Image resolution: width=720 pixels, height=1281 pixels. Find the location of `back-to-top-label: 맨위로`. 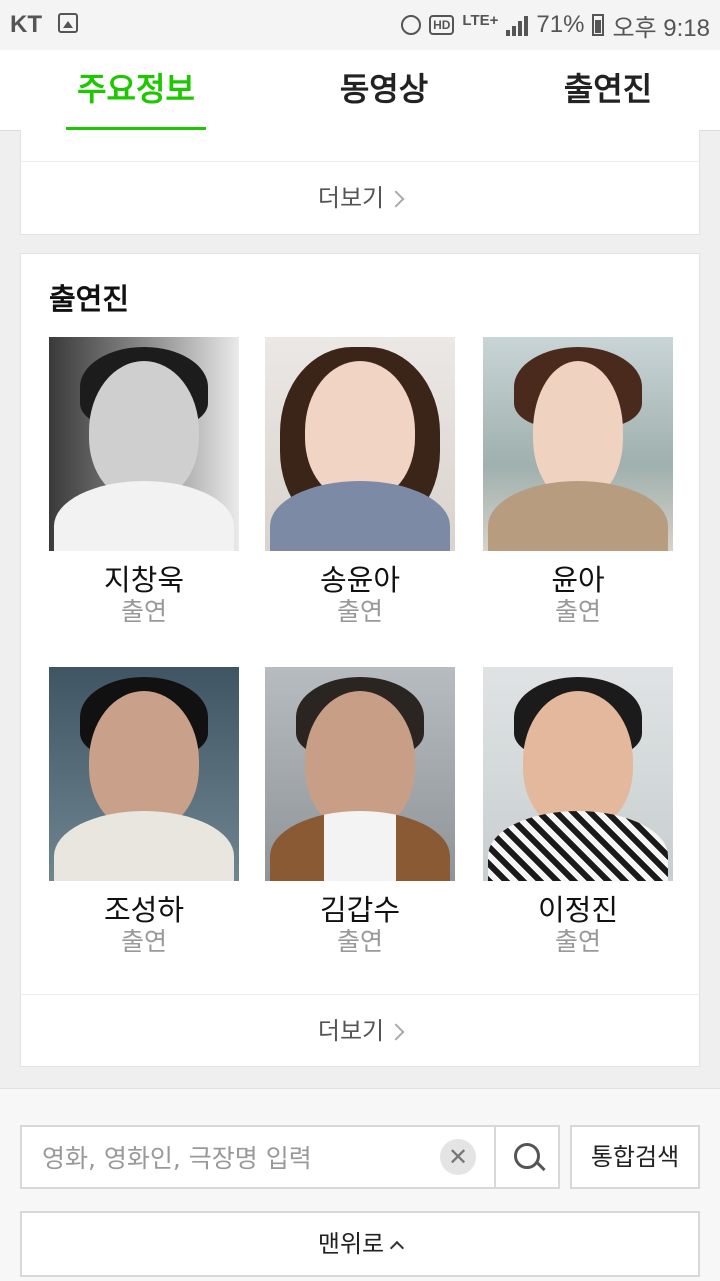

back-to-top-label: 맨위로 is located at coordinates (351, 1244).